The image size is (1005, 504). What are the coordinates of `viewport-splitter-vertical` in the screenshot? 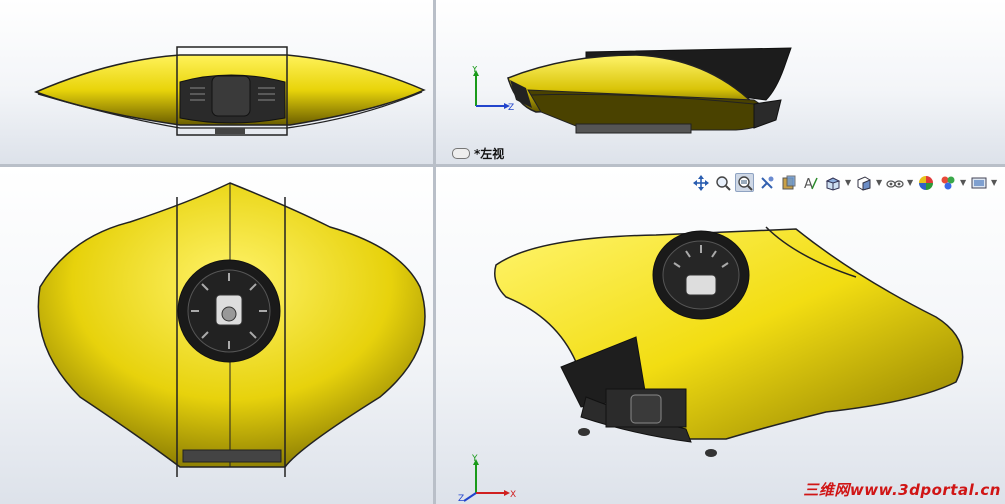 It's located at (434, 252).